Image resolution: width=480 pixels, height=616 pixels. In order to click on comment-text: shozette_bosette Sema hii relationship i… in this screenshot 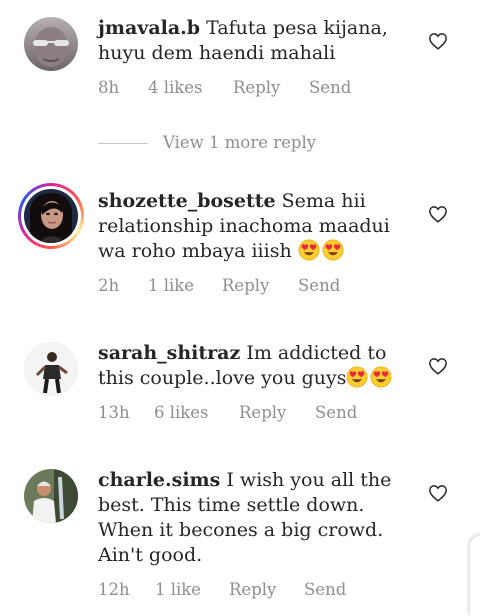, I will do `click(258, 226)`.